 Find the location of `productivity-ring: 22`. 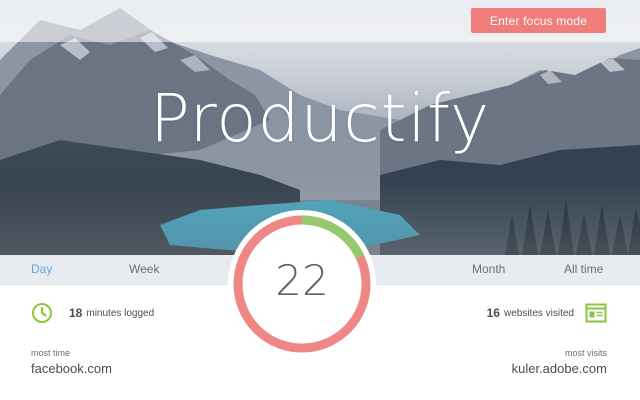

productivity-ring: 22 is located at coordinates (302, 284).